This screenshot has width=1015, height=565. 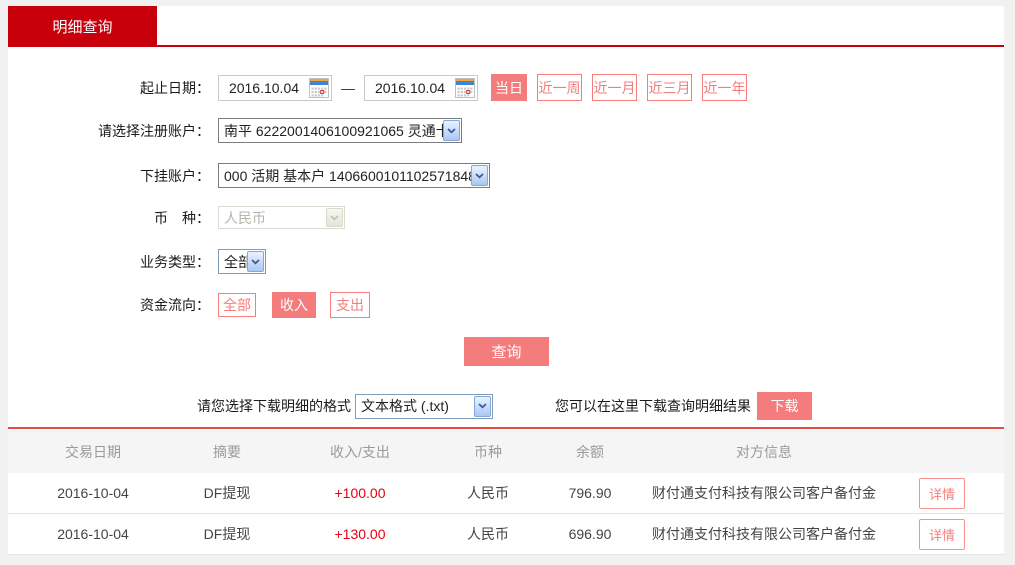 I want to click on sub-account-row: 下挂账户： 000 活期 基本户 1406600101102571848, so click(x=506, y=175).